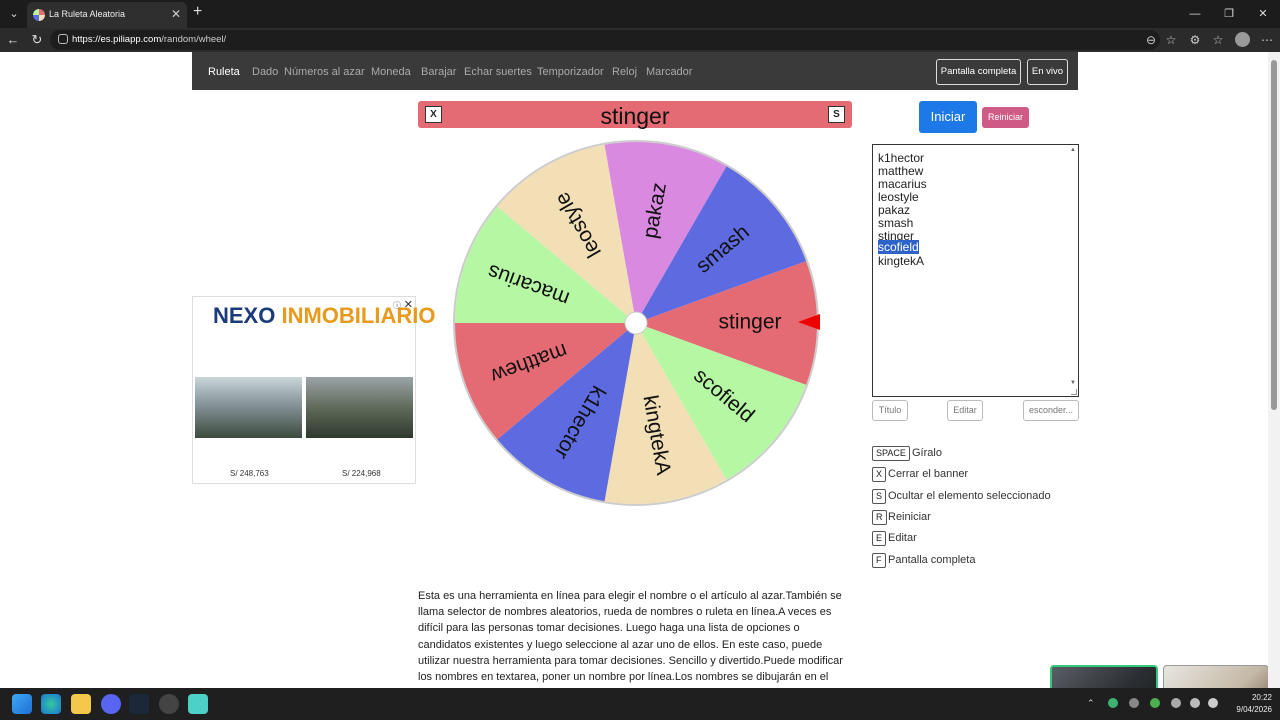 The height and width of the screenshot is (720, 1280). Describe the element at coordinates (397, 305) in the screenshot. I see `ad-info-icon: ⓘ` at that location.